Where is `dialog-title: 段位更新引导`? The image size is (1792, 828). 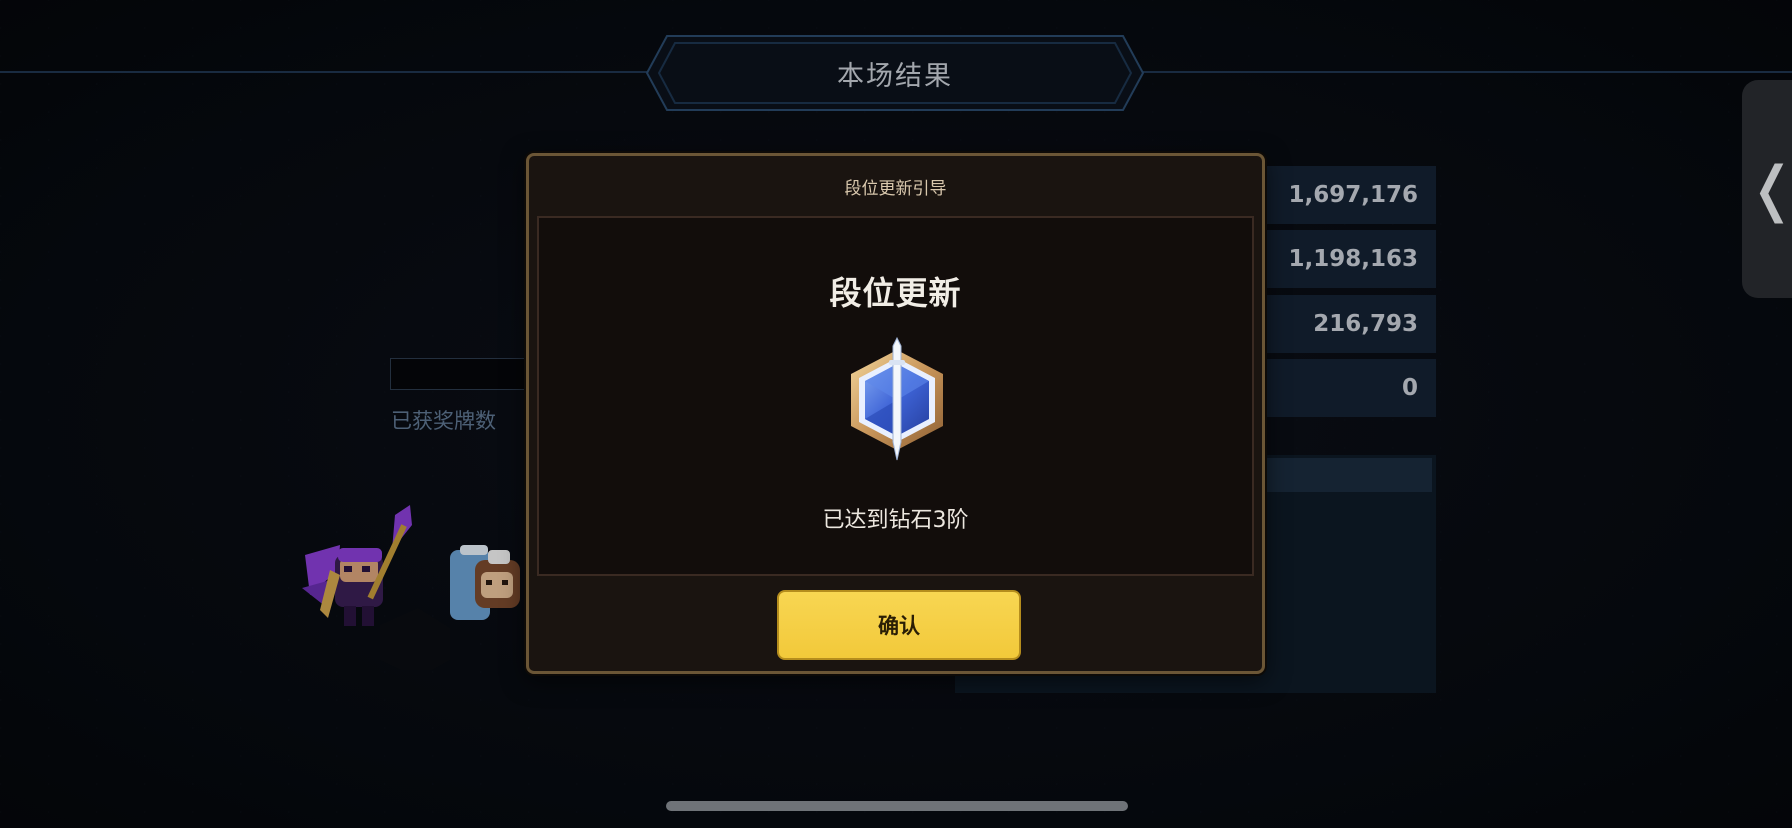
dialog-title: 段位更新引导 is located at coordinates (895, 189).